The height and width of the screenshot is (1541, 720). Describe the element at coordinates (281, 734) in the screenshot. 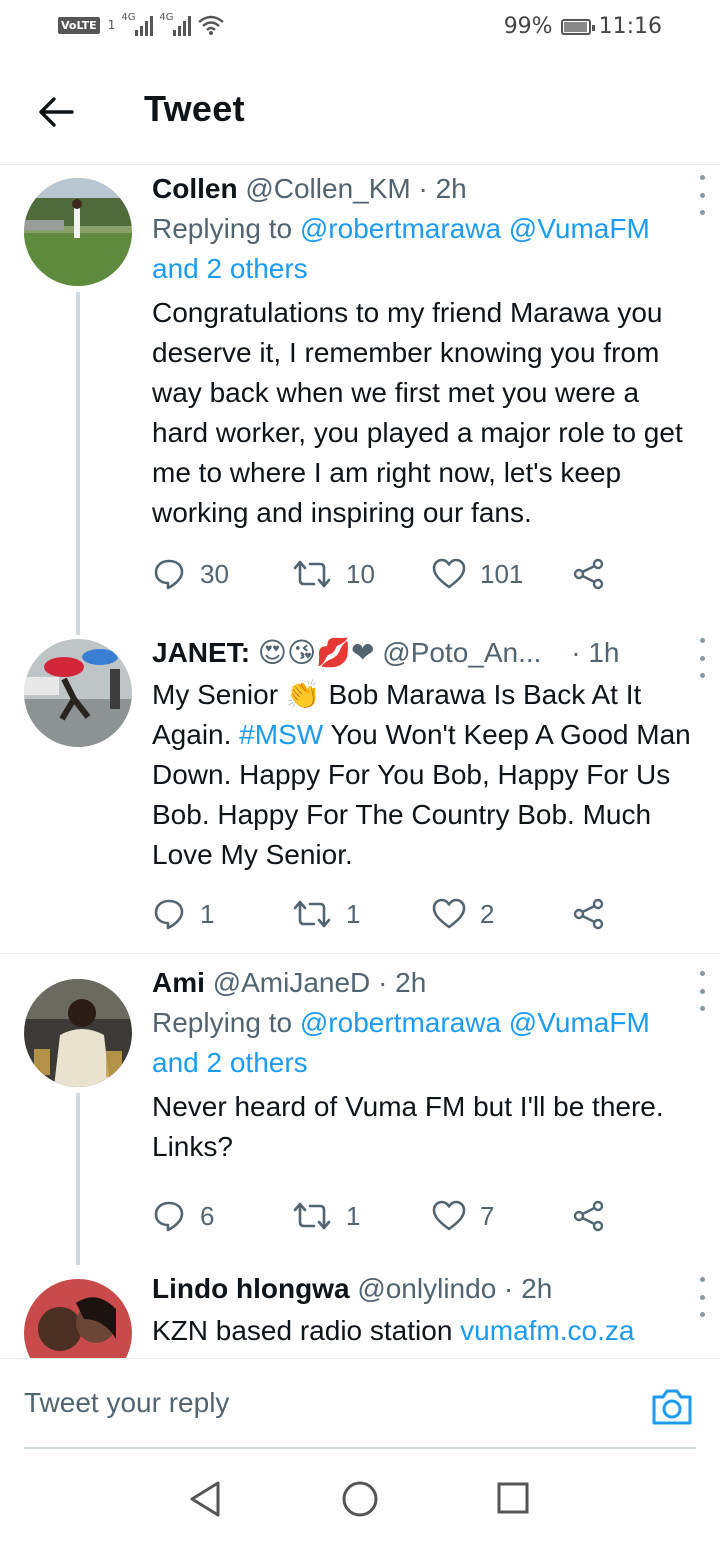

I see `hashtag-link: #MSW` at that location.